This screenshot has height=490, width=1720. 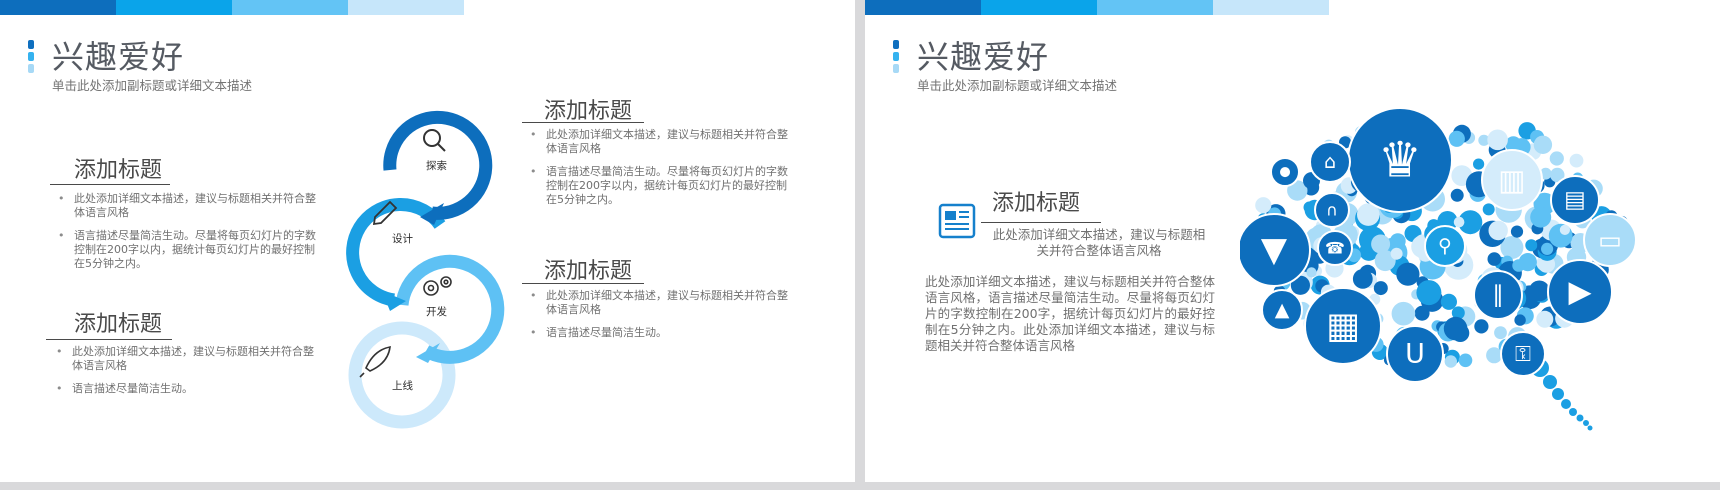 I want to click on magnifier-icon, so click(x=434, y=140).